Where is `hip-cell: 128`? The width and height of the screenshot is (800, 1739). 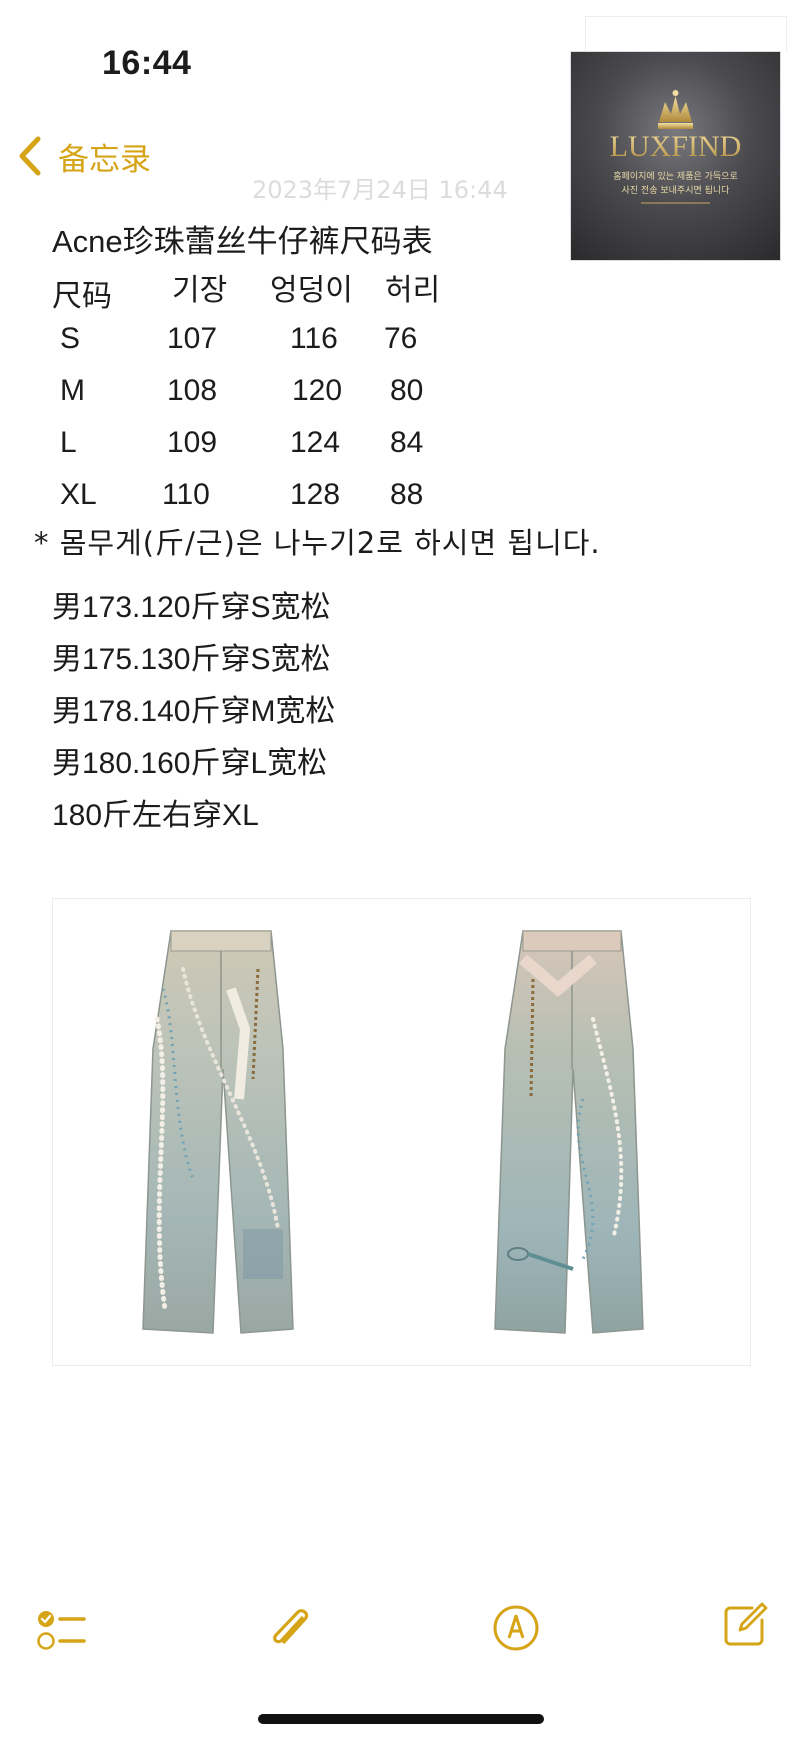 hip-cell: 128 is located at coordinates (315, 494).